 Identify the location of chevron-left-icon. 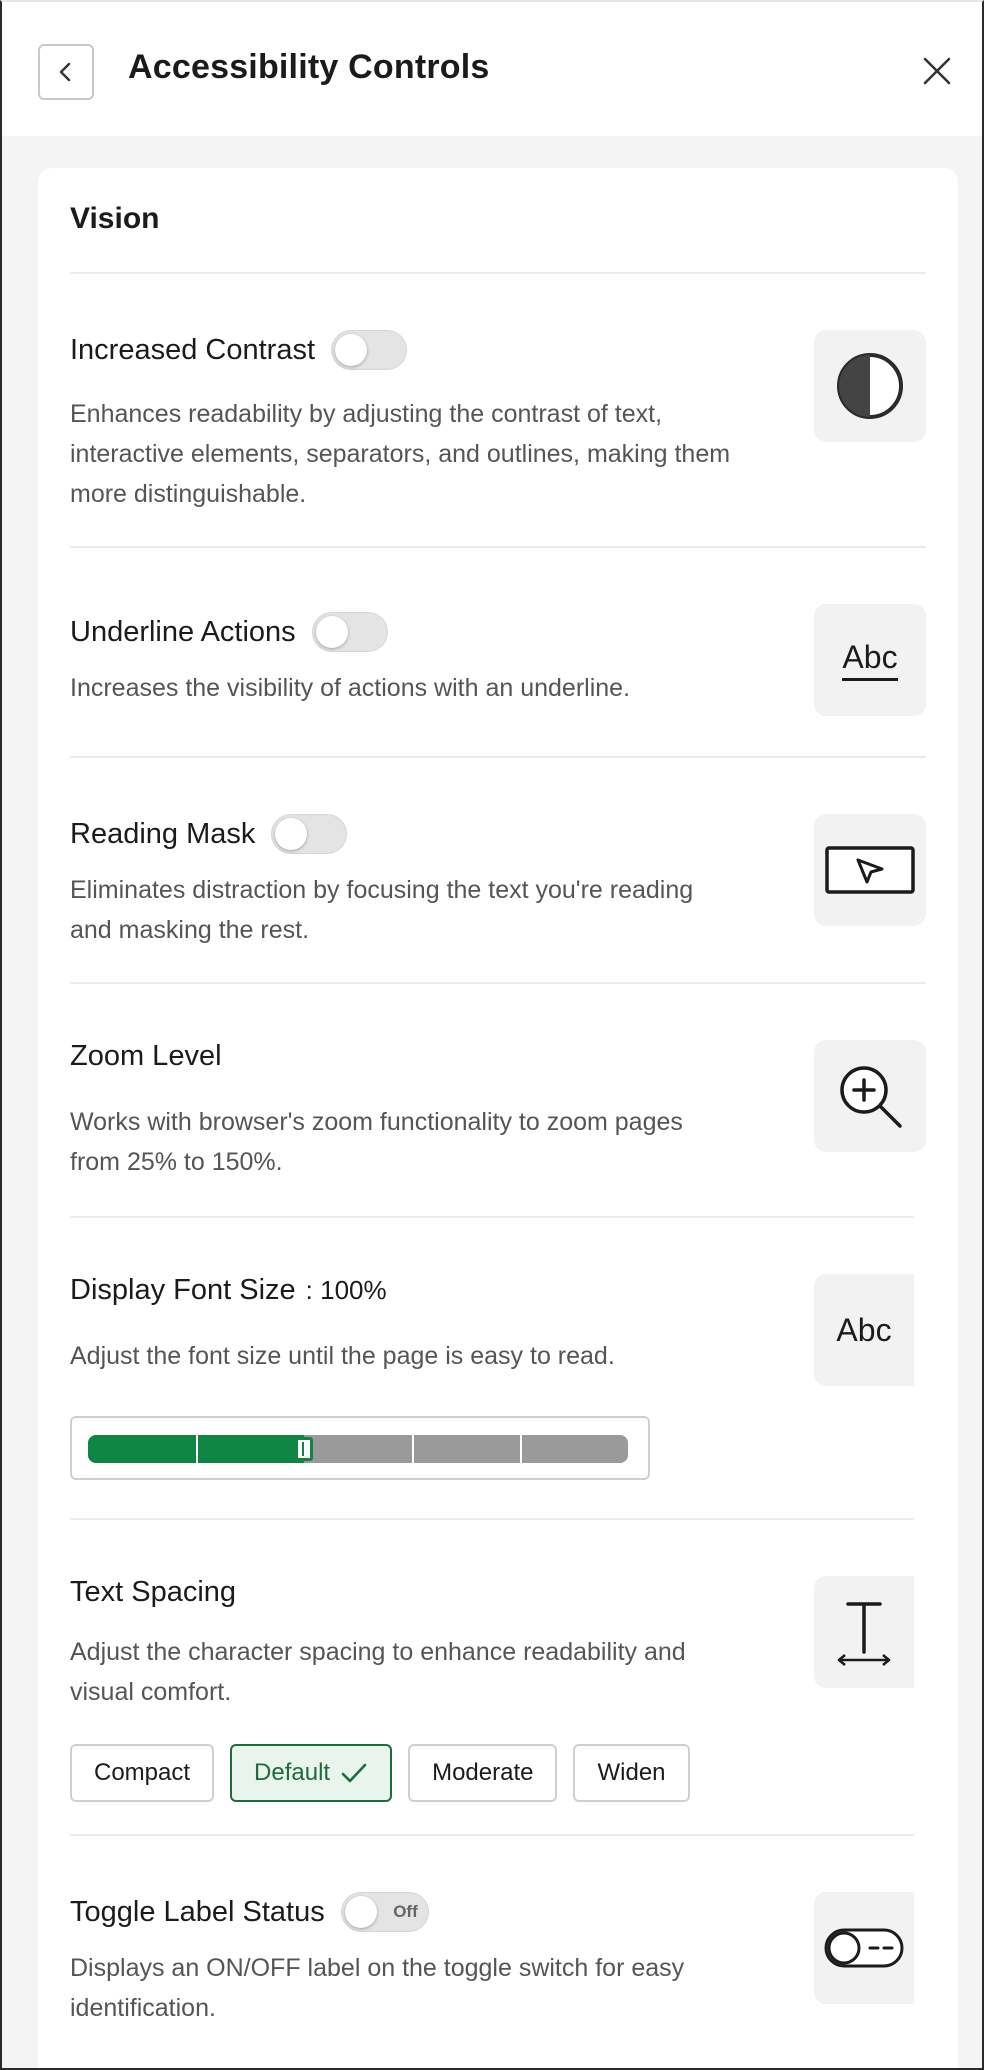
(65, 72).